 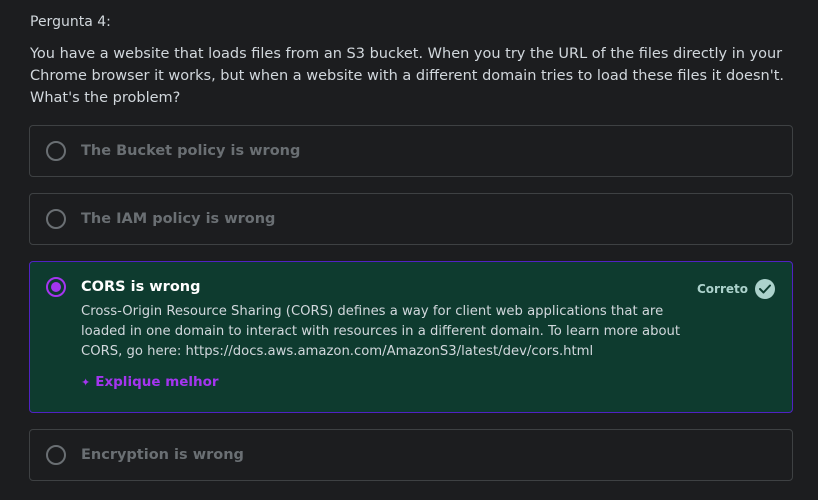 What do you see at coordinates (191, 151) in the screenshot?
I see `answer-label: The Bucket policy is wrong` at bounding box center [191, 151].